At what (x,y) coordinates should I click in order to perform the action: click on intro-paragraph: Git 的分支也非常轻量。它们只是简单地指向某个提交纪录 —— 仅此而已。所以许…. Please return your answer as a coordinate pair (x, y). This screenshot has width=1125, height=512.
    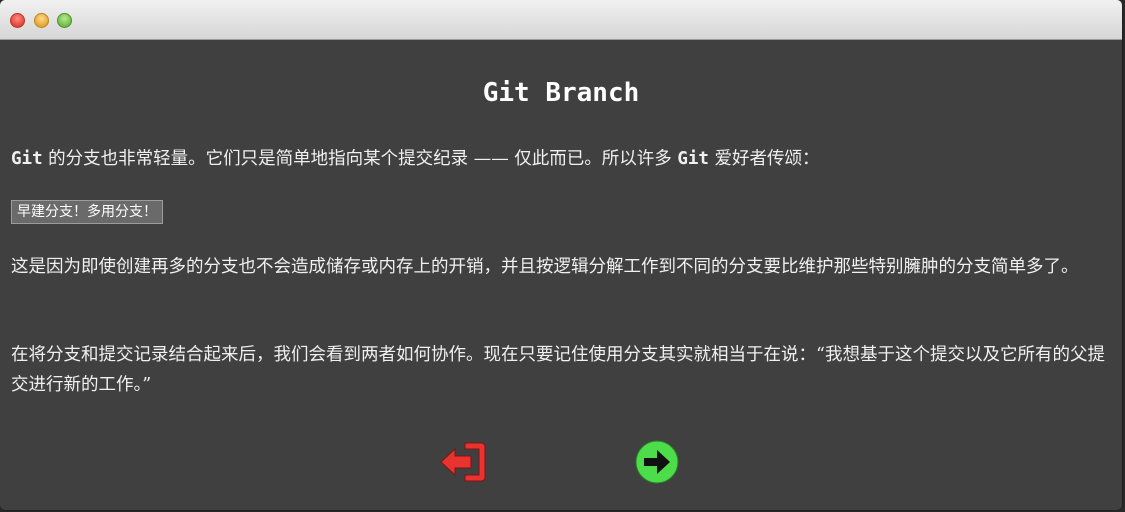
    Looking at the image, I should click on (558, 159).